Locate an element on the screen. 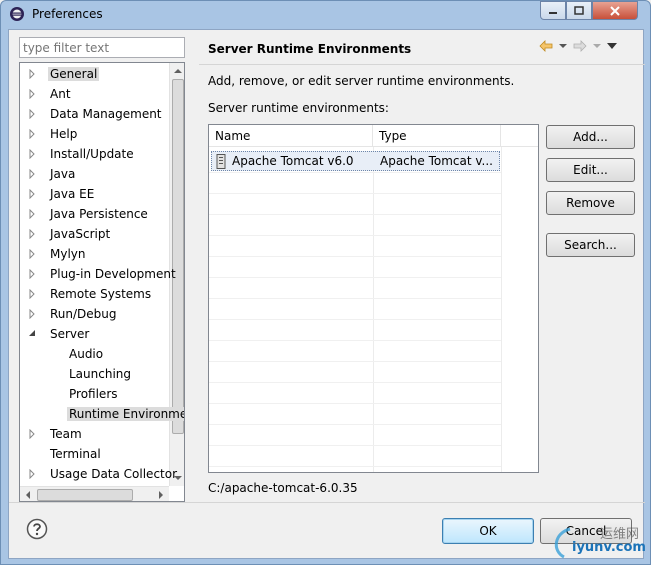  tree-item-label: Team is located at coordinates (66, 434).